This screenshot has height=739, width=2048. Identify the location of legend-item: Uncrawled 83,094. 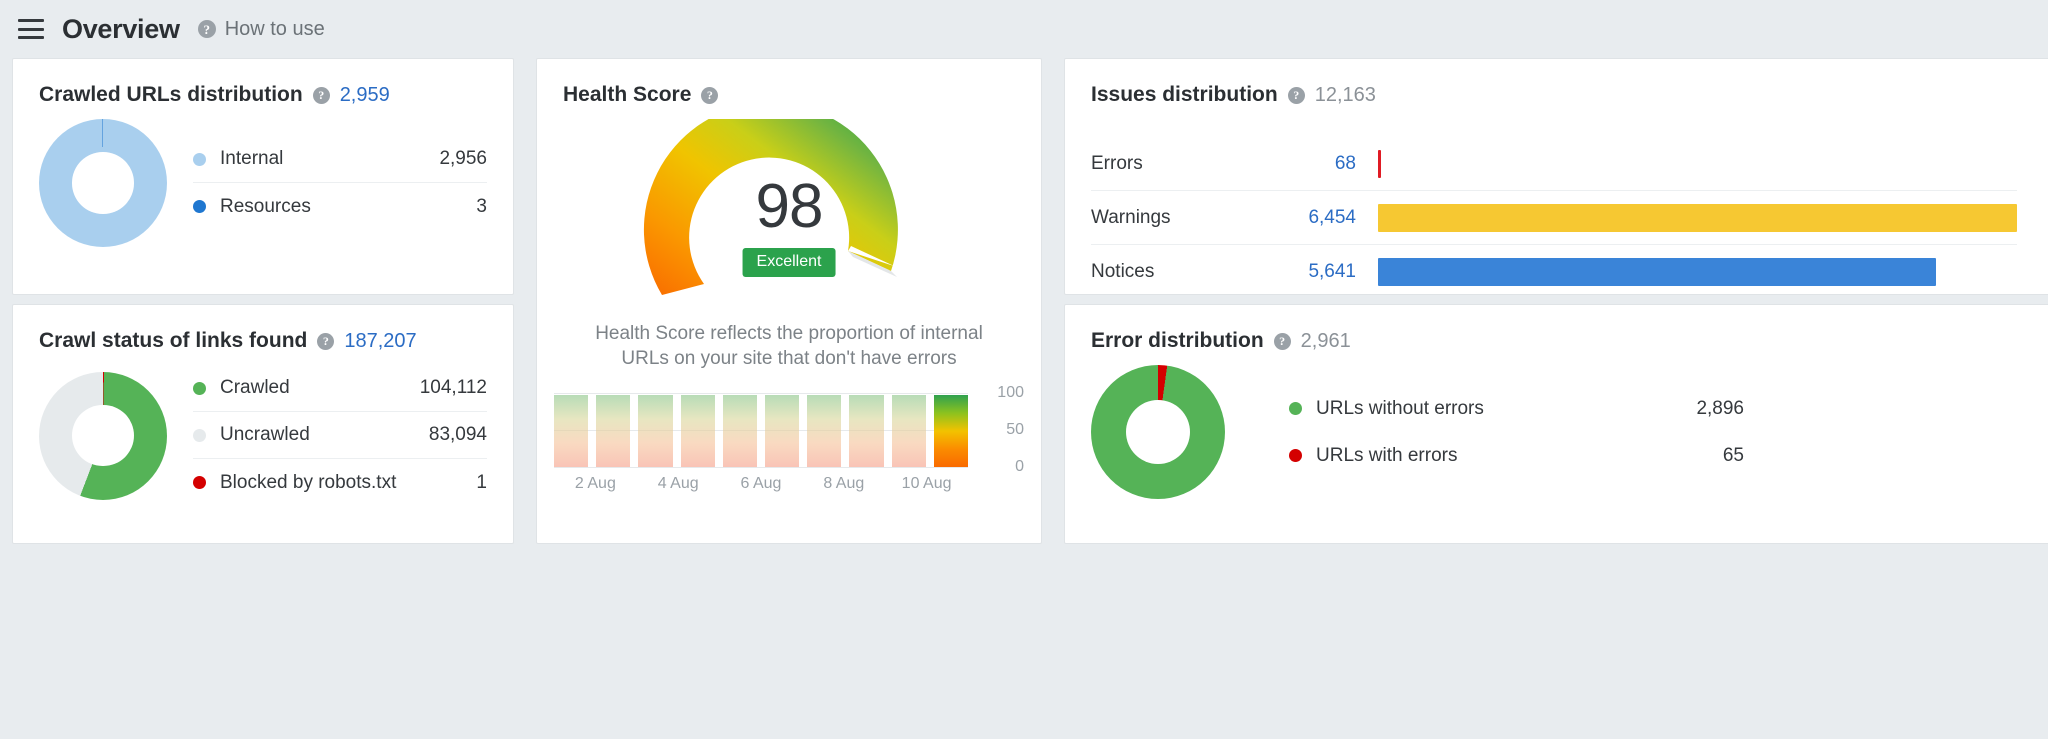
(340, 435).